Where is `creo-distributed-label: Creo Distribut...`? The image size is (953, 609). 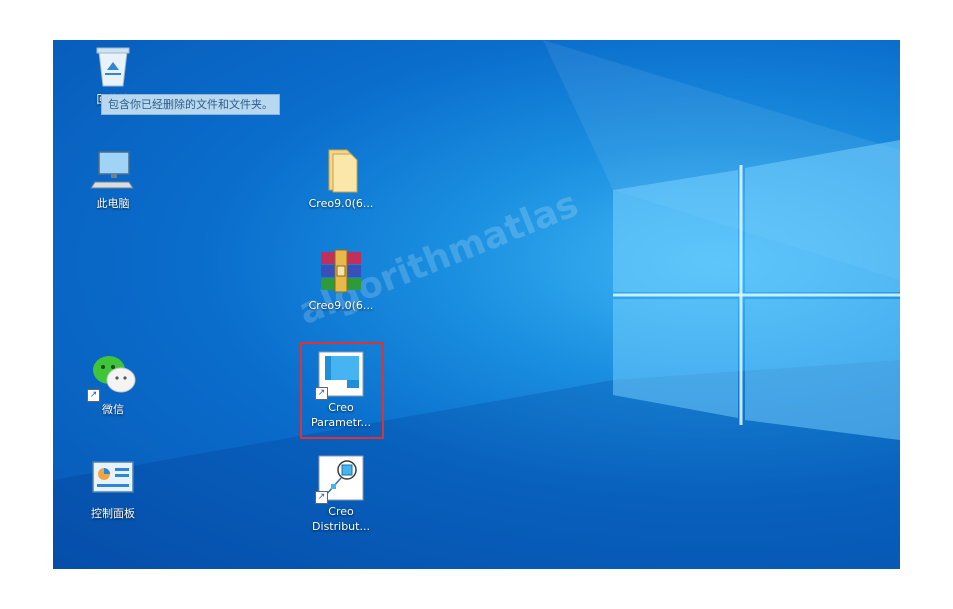 creo-distributed-label: Creo Distribut... is located at coordinates (341, 519).